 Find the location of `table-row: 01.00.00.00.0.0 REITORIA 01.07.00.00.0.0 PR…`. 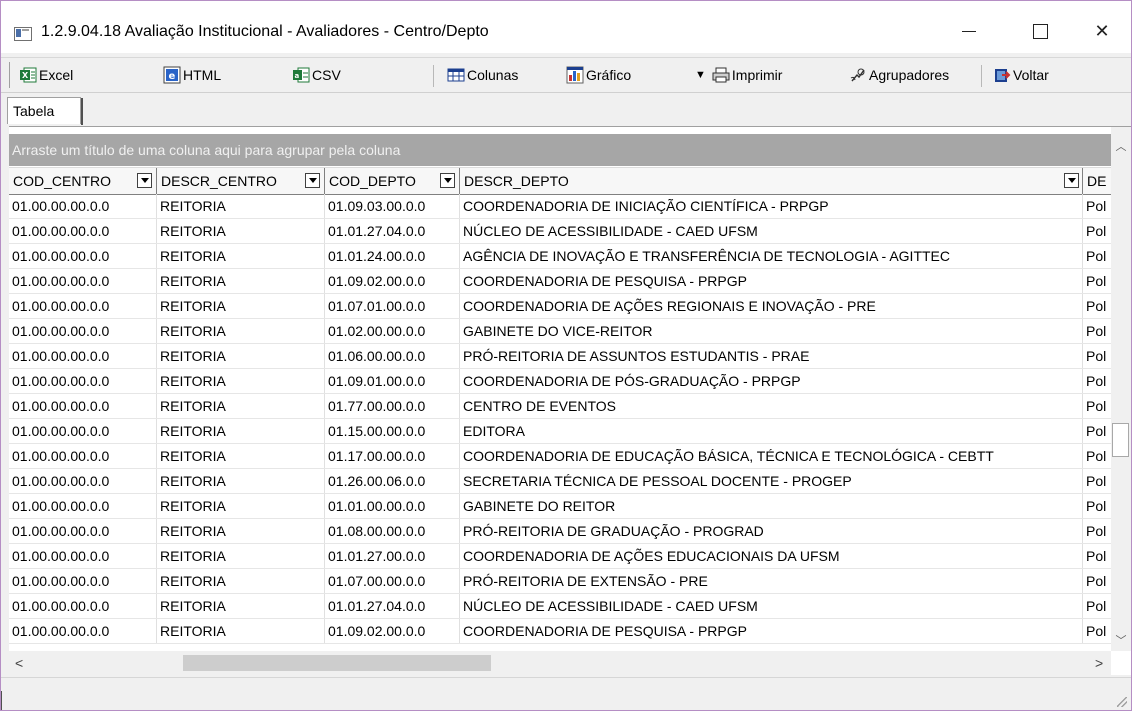

table-row: 01.00.00.00.0.0 REITORIA 01.07.00.00.0.0 PR… is located at coordinates (560, 581).